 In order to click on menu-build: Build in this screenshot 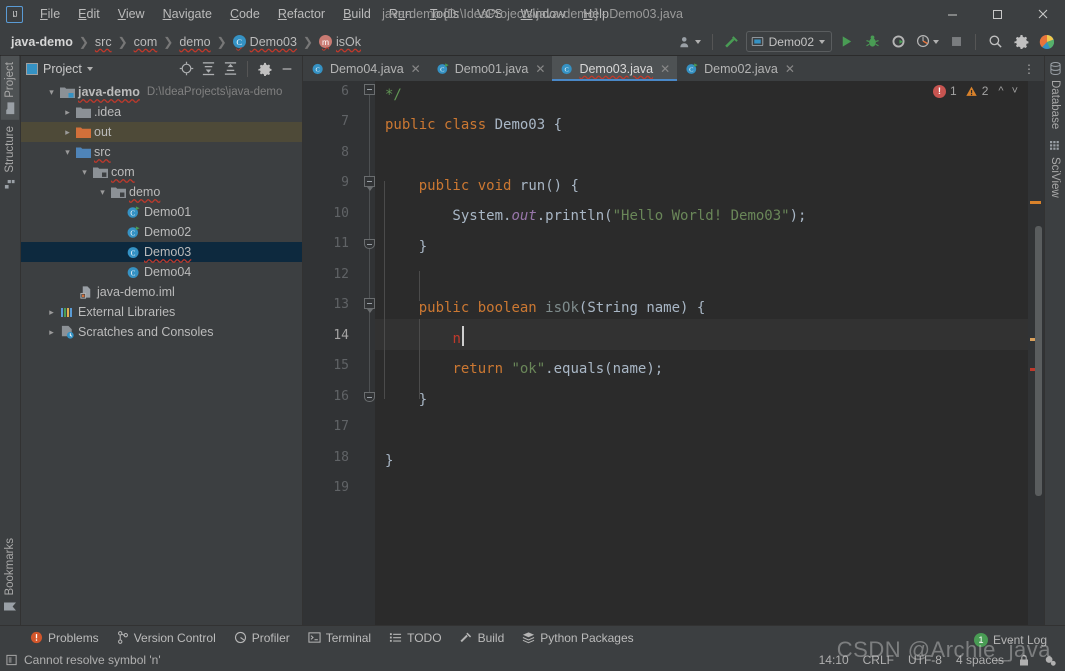, I will do `click(357, 14)`.